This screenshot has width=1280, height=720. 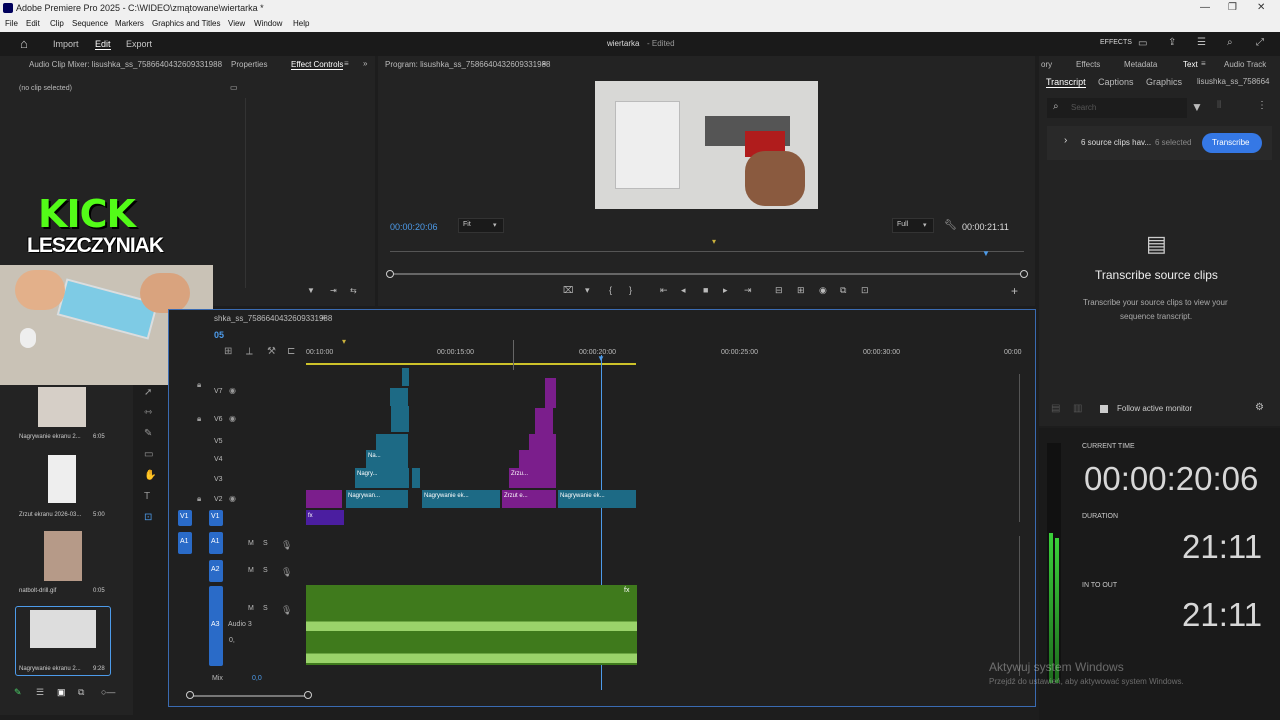 I want to click on rect-tool-icon: ▭, so click(x=148, y=454).